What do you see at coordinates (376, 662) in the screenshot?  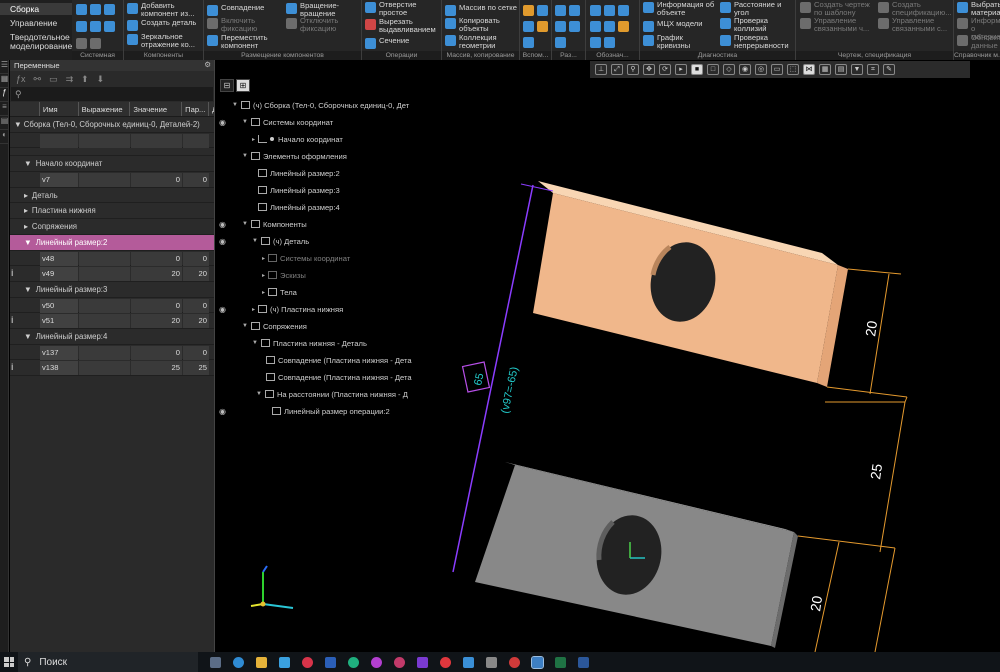 I see `app-icon` at bounding box center [376, 662].